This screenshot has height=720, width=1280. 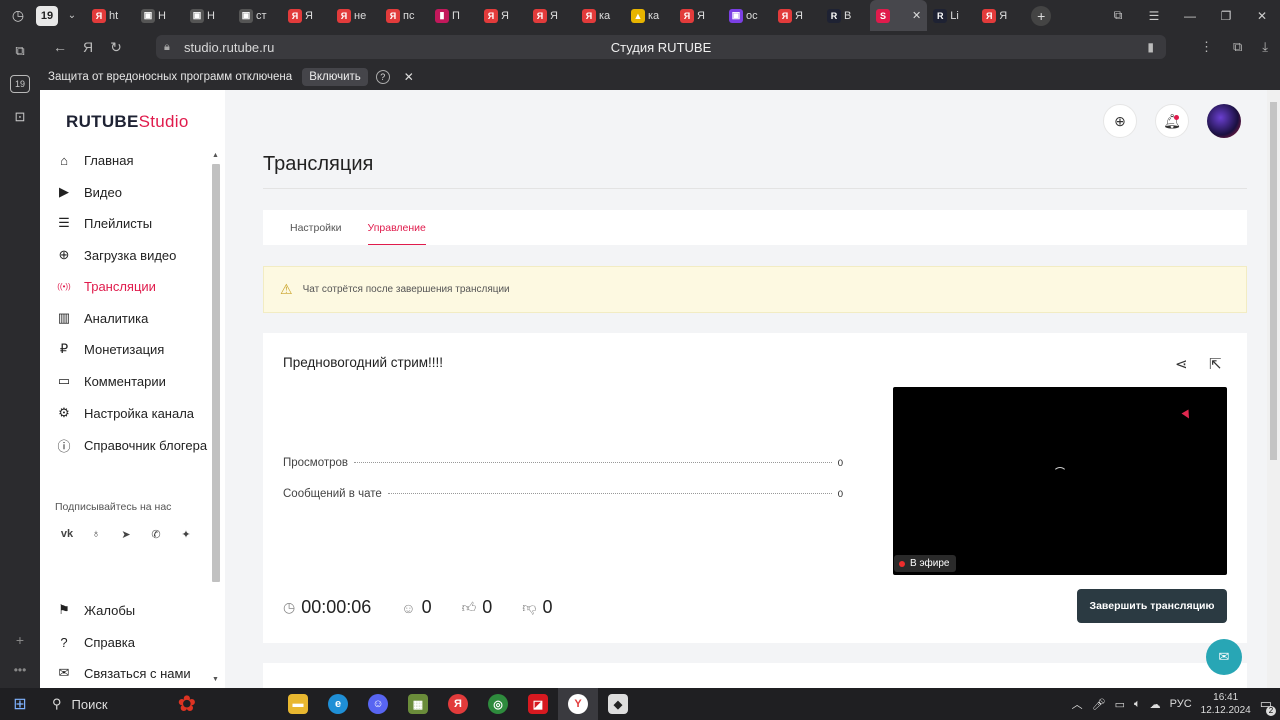 I want to click on sidebar-item: ⚙ Настройка канала, so click(x=125, y=413).